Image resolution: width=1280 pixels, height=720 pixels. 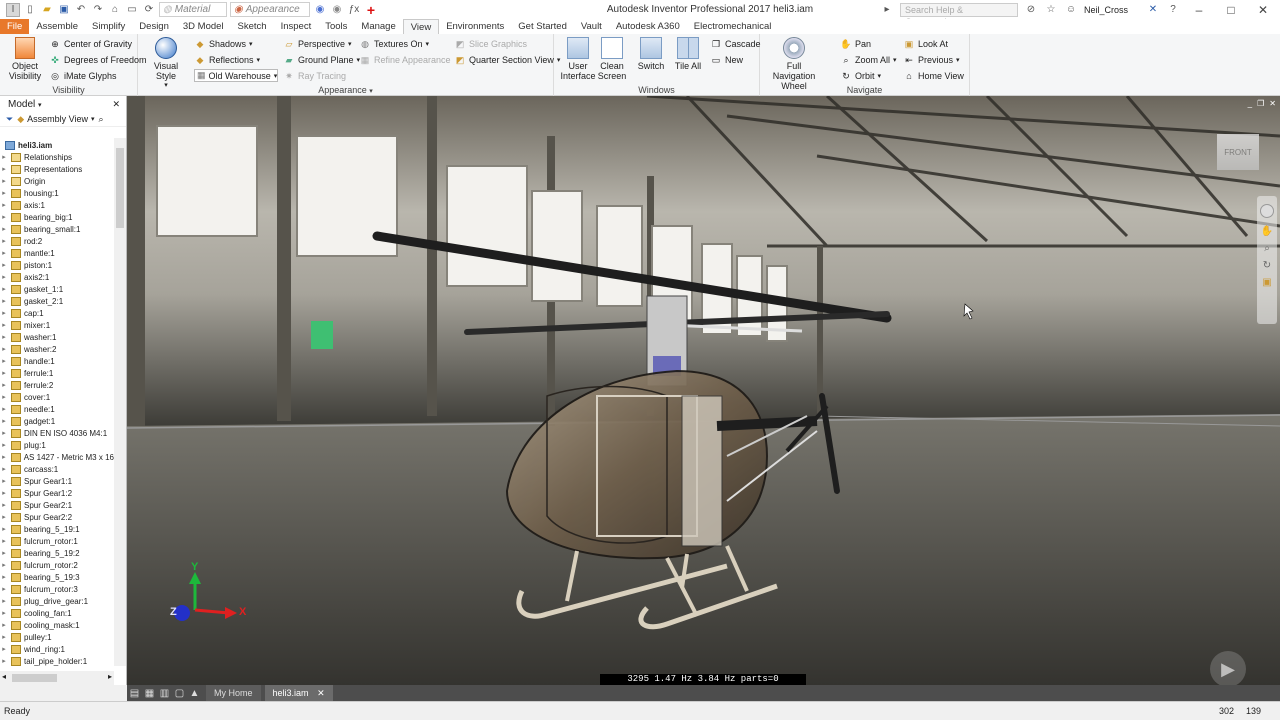 I want to click on browser-close-icon: ✕, so click(x=116, y=104).